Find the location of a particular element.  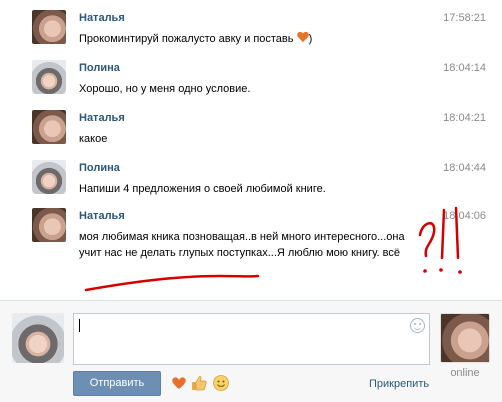

message-text: Хорошо, но у меня одно условие. is located at coordinates (165, 89).